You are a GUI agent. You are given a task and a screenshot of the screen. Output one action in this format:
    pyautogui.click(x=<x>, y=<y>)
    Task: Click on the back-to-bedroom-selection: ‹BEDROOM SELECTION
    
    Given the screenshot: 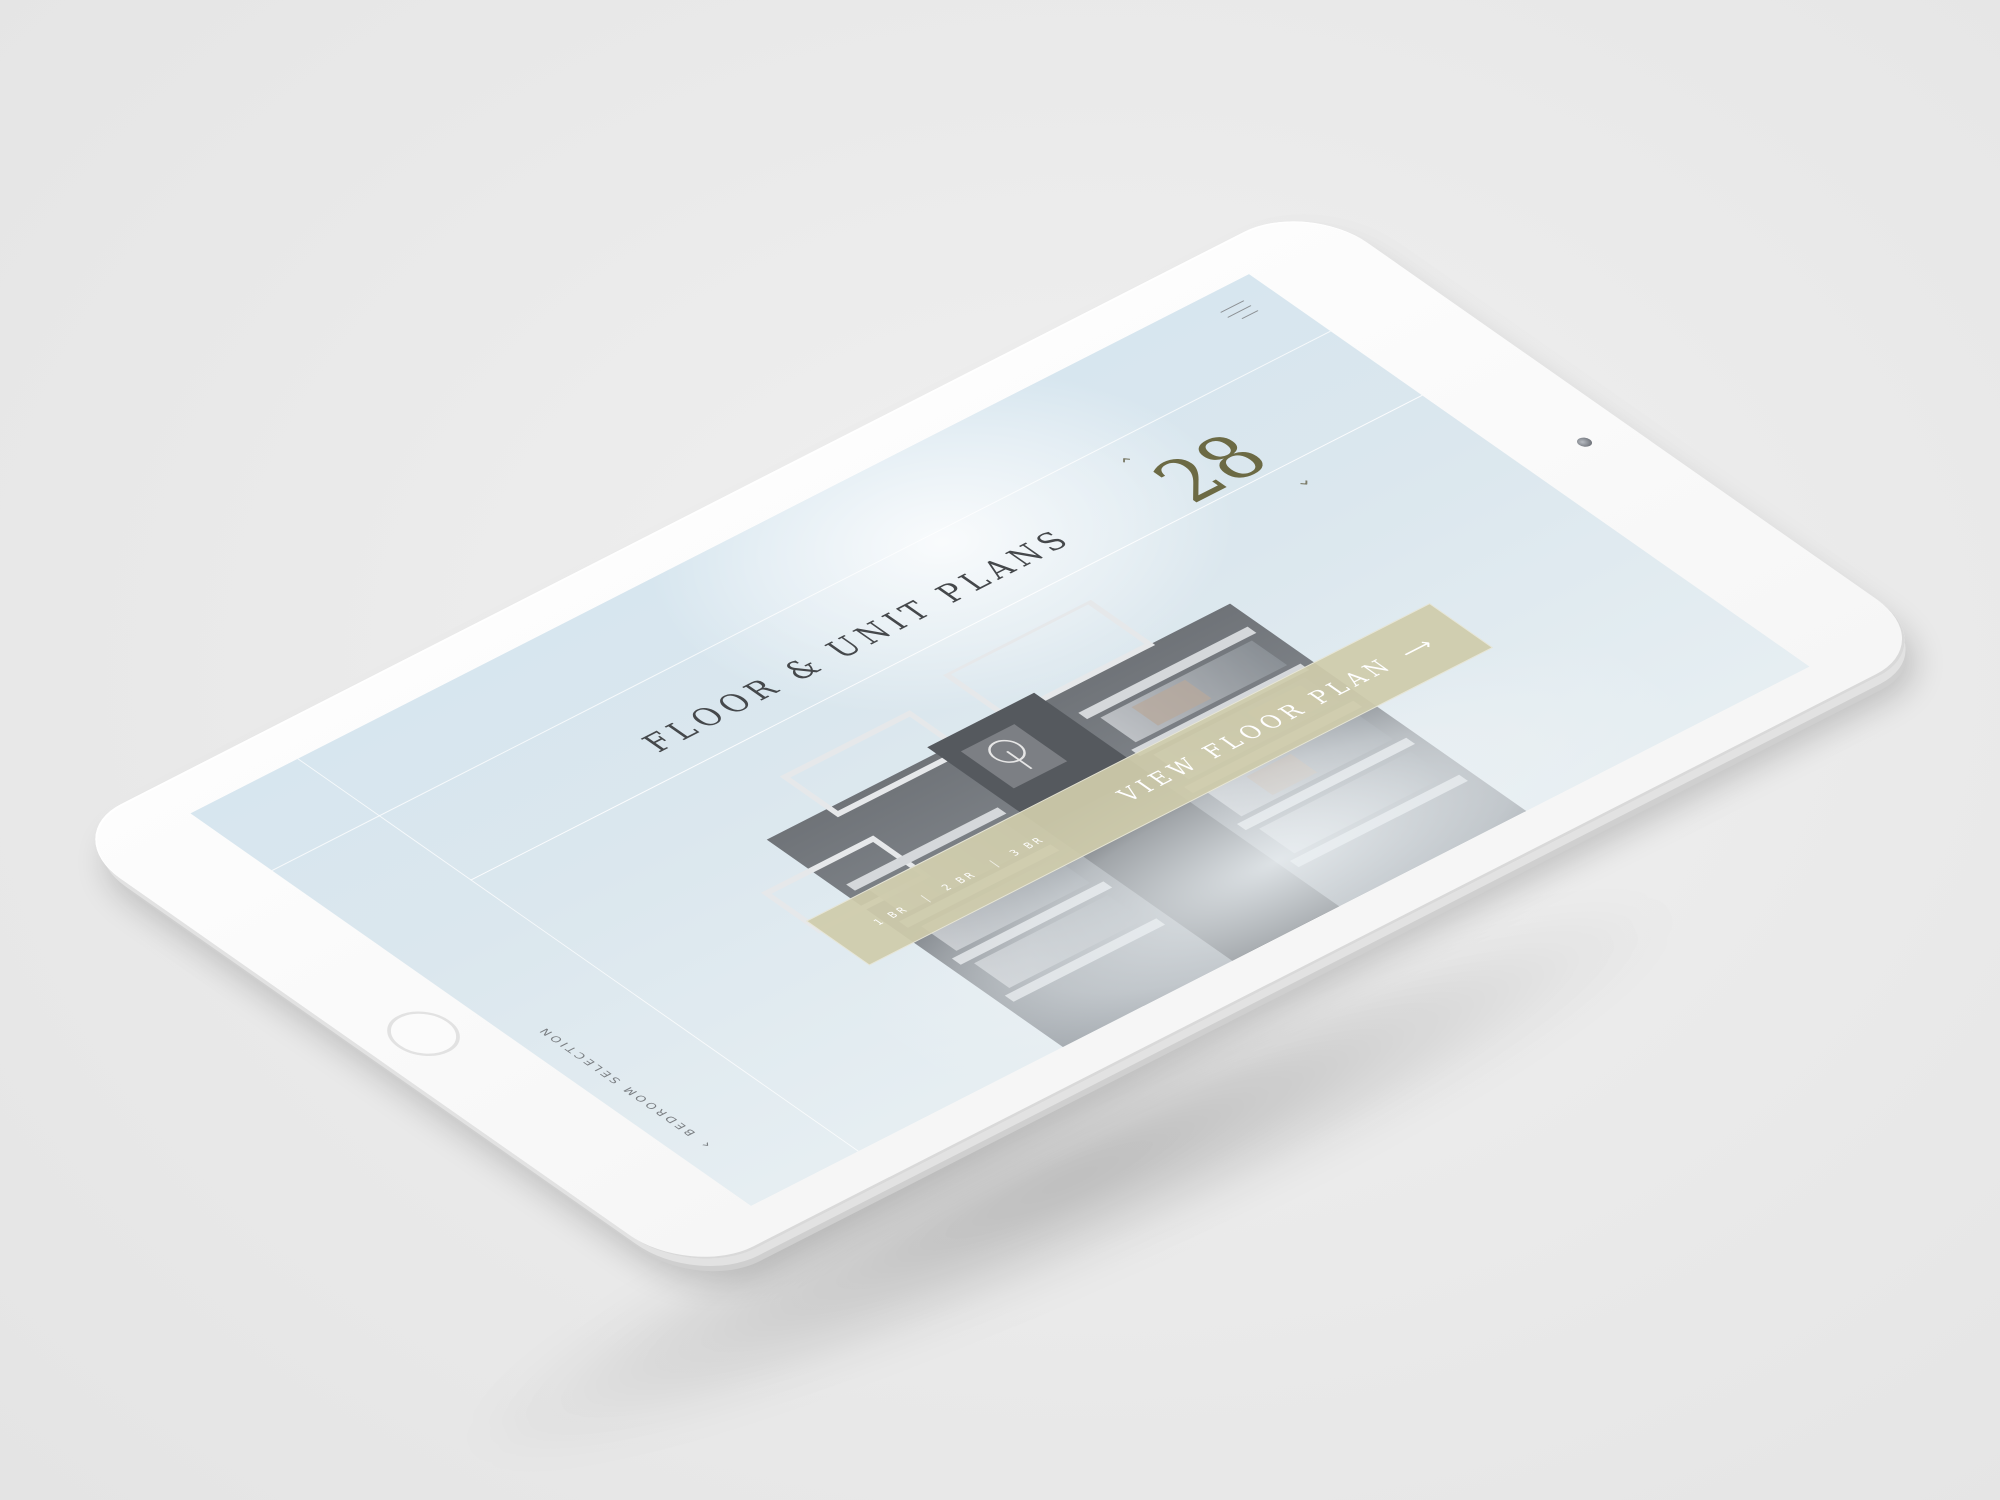 What is the action you would take?
    pyautogui.click(x=625, y=1087)
    